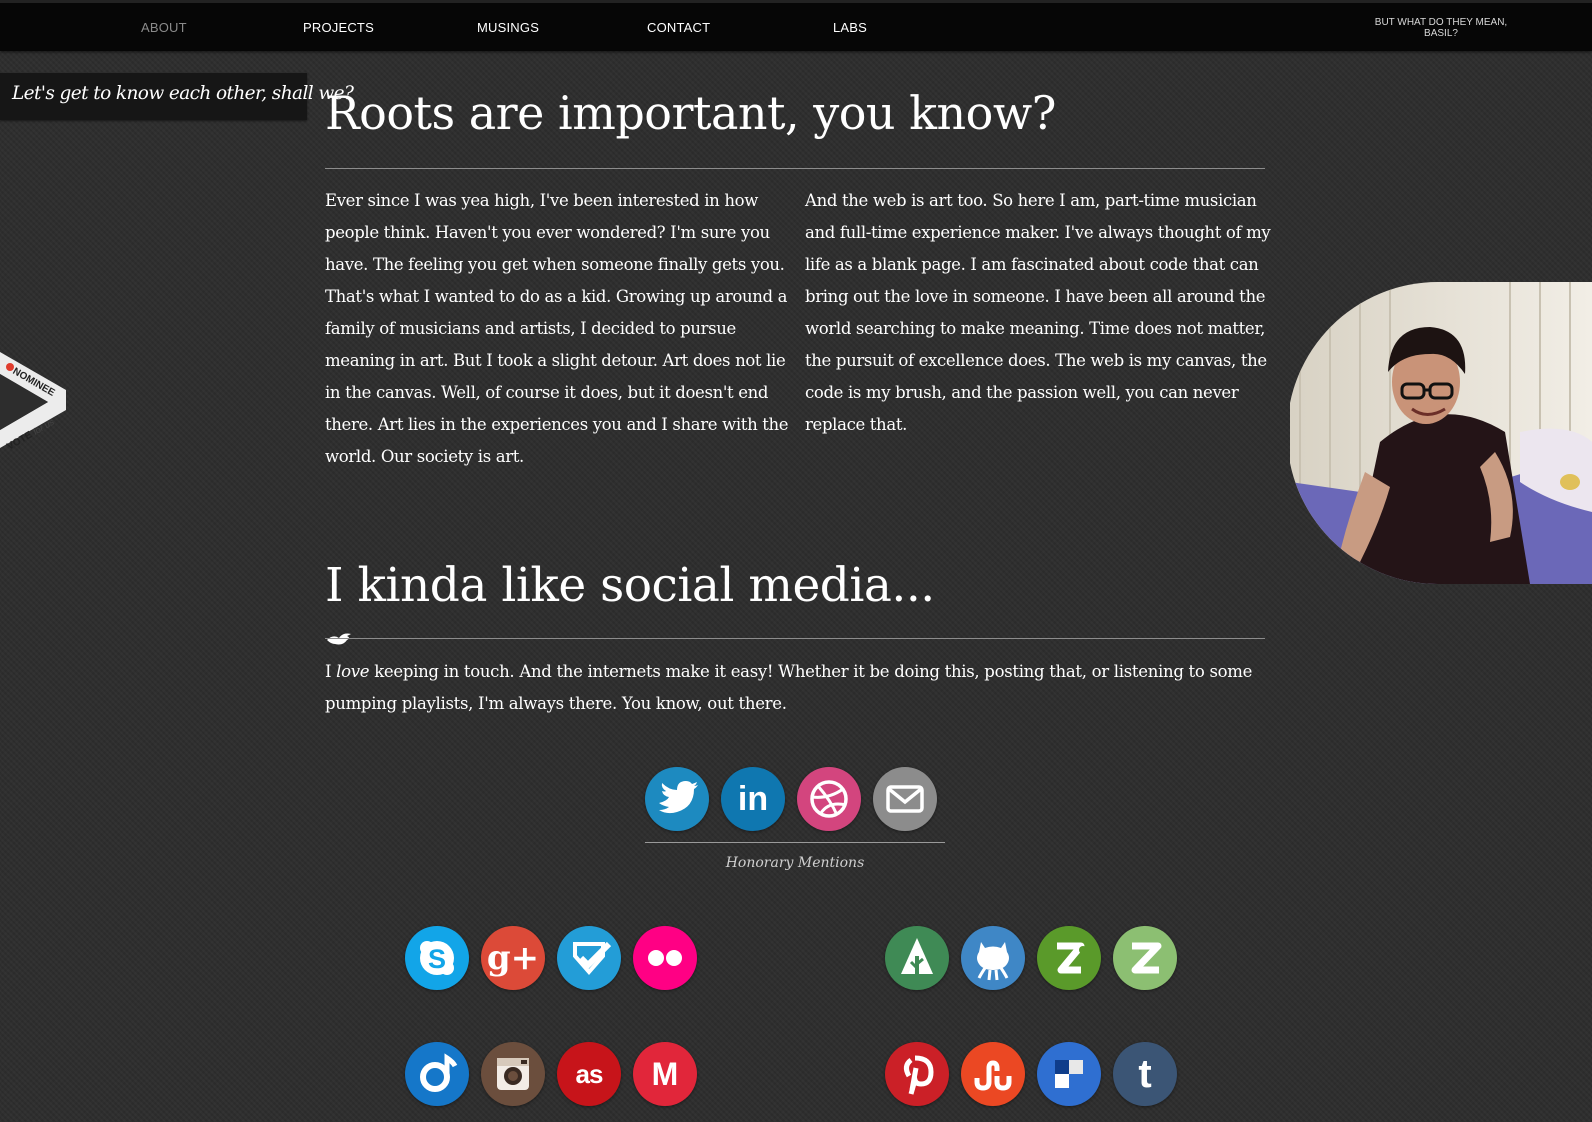  I want to click on side-tag: Let's get to know each other, shall we?, so click(177, 96).